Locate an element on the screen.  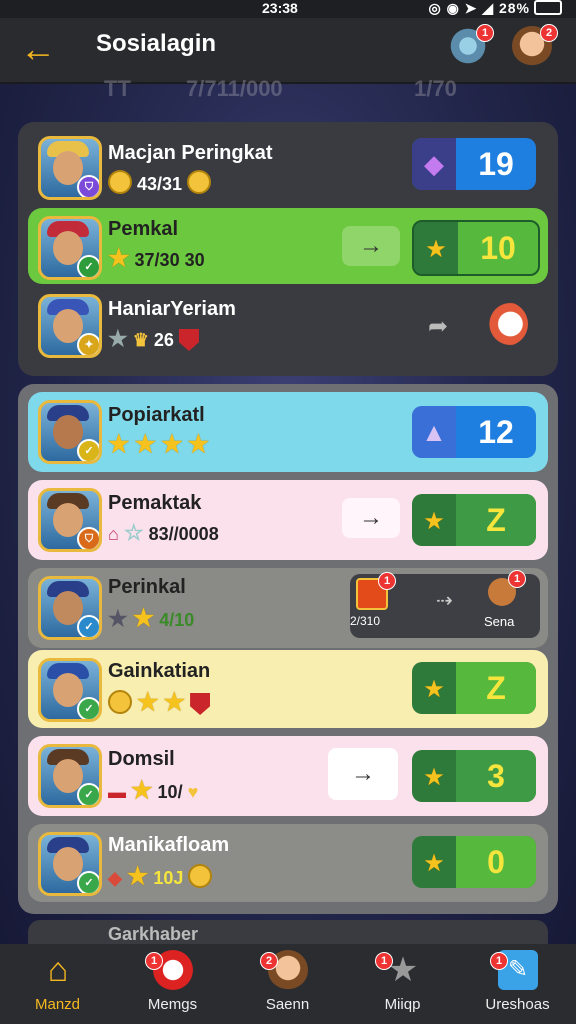
notes-icon: ✎ 1 is located at coordinates (514, 970).